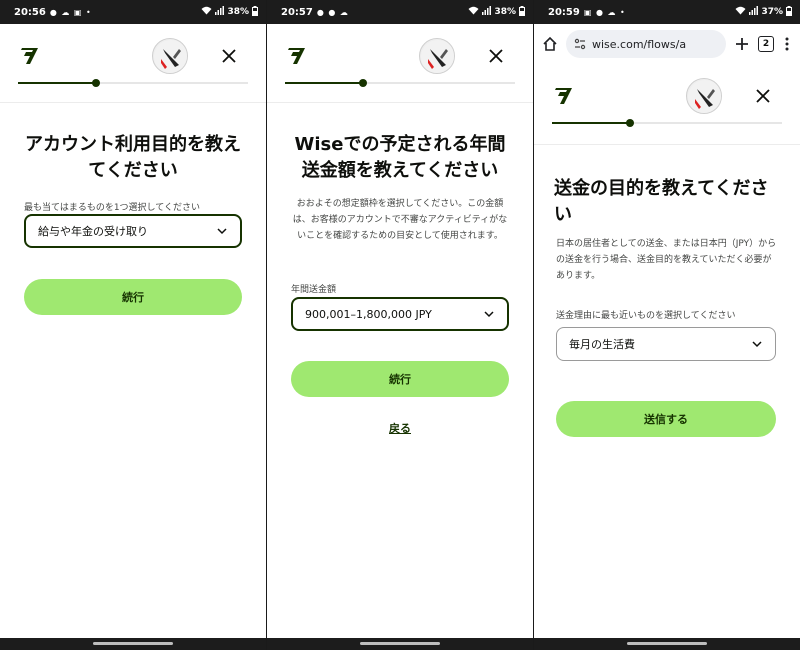 The image size is (800, 650). I want to click on purpose-select: 給与や年金の受け取り, so click(133, 231).